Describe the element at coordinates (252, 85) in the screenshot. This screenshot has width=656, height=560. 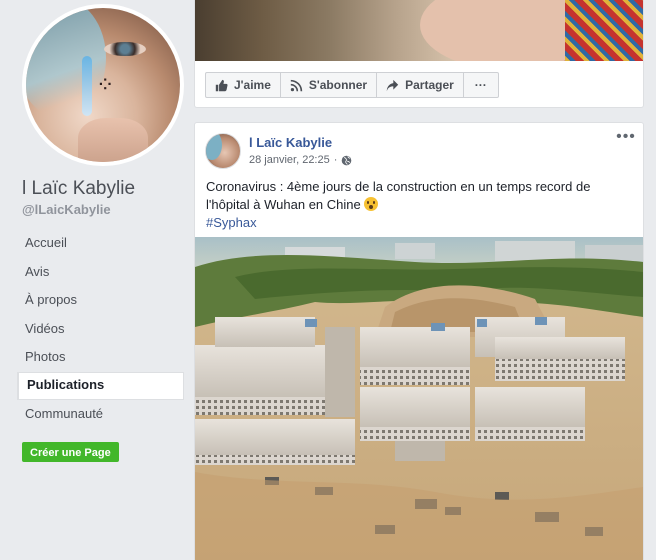
I see `like-label: J'aime` at that location.